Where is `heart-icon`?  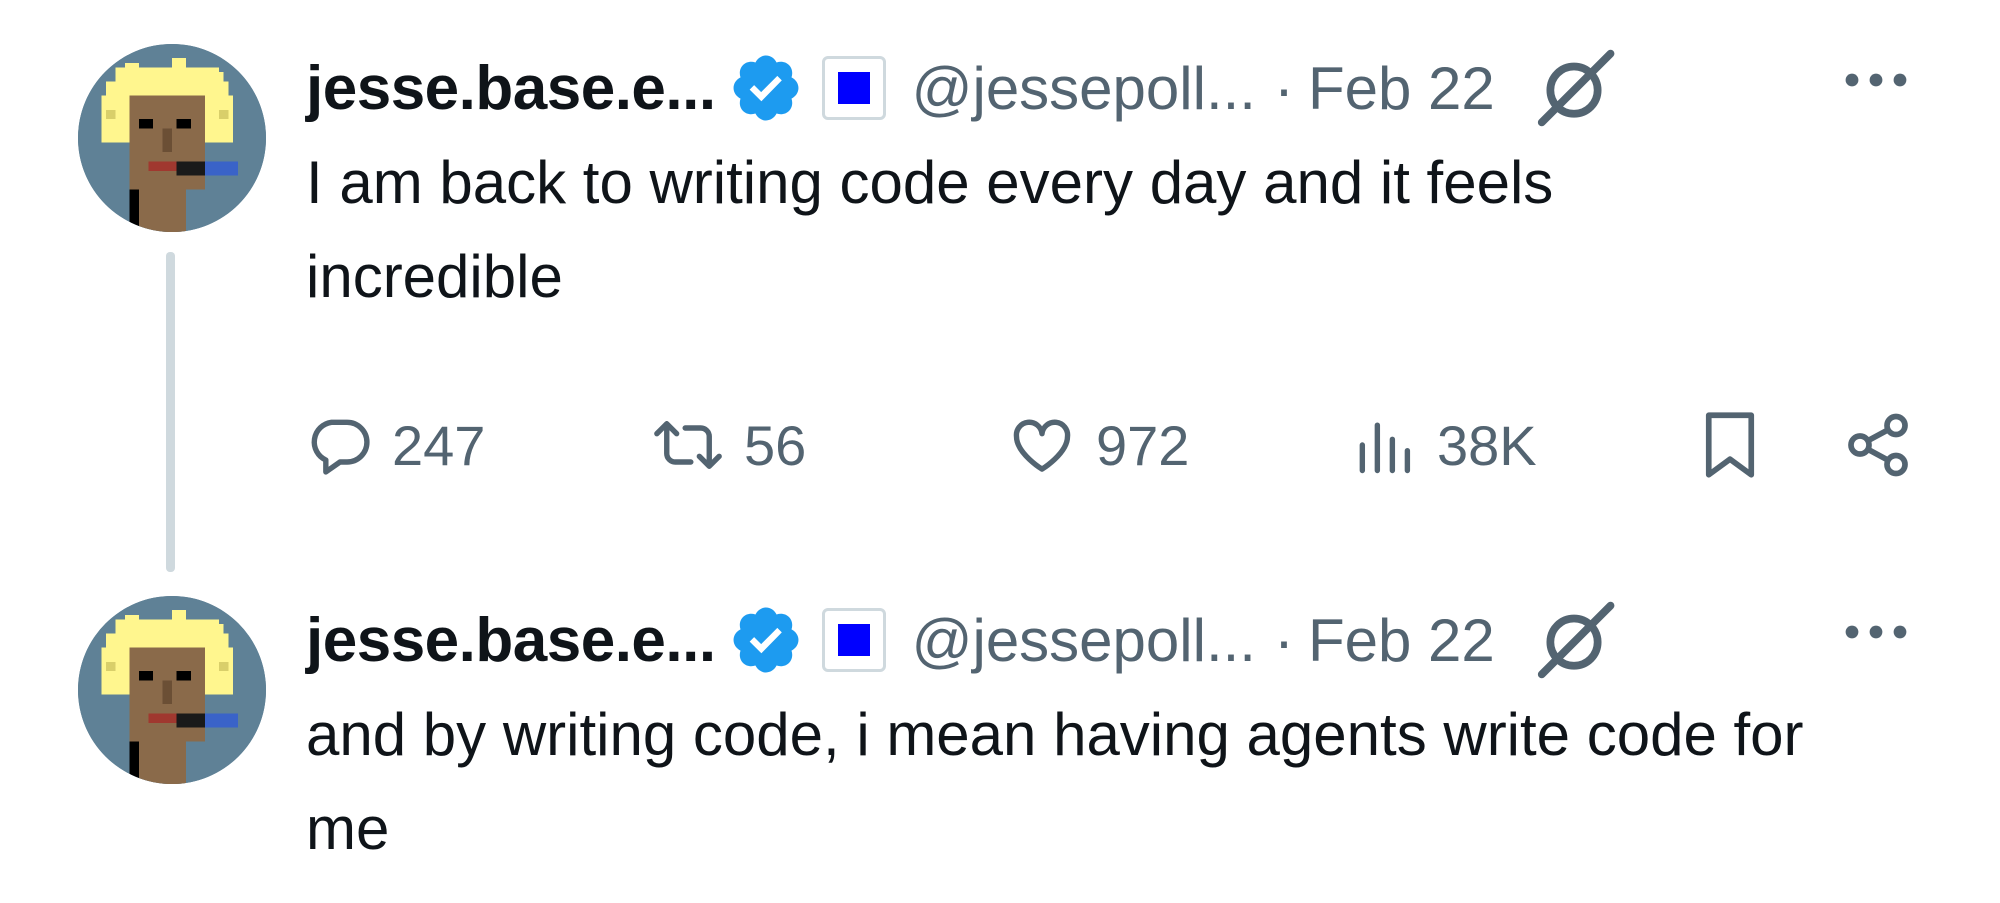
heart-icon is located at coordinates (1042, 445).